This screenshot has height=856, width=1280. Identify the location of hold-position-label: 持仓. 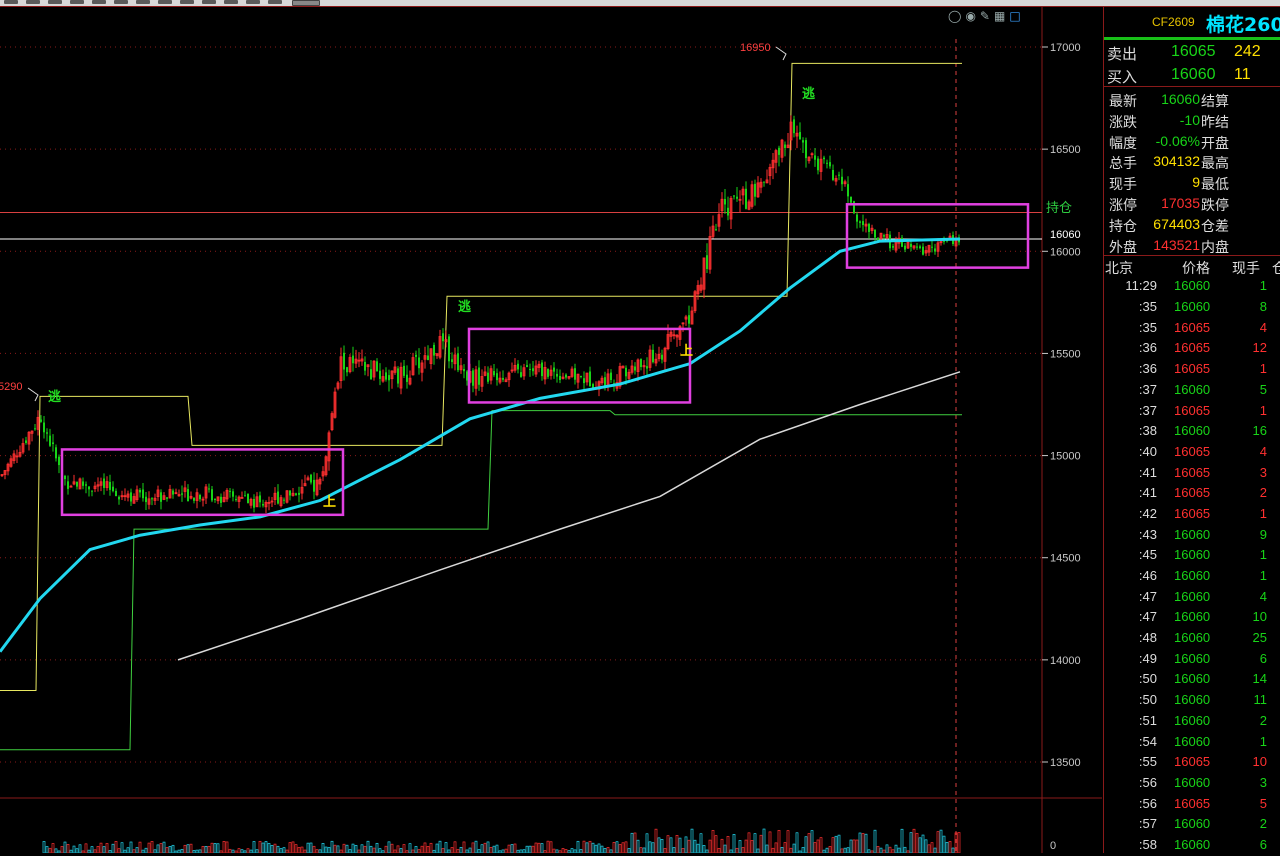
(1059, 207).